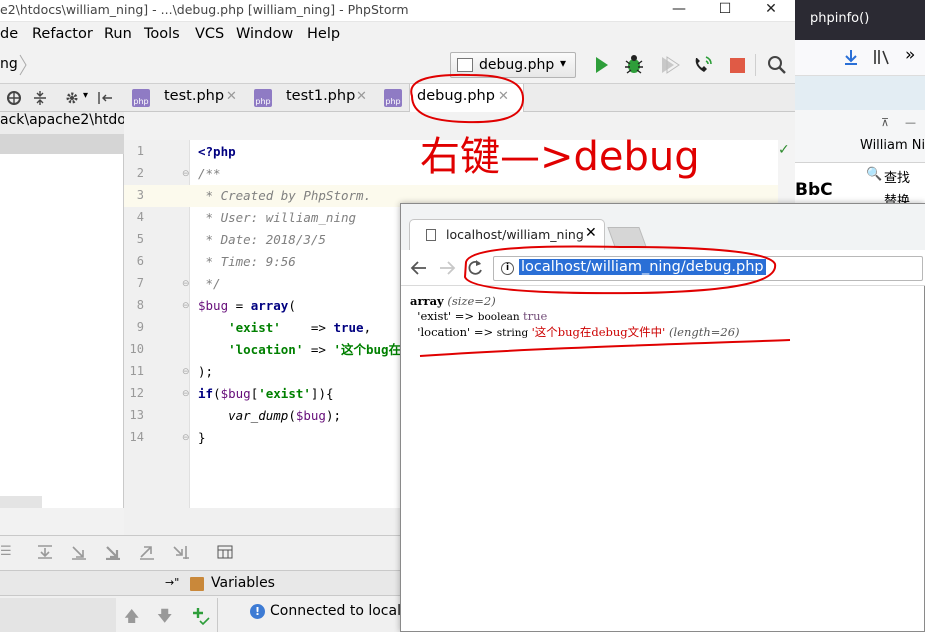 This screenshot has width=925, height=632. What do you see at coordinates (172, 582) in the screenshot?
I see `pin-arrow-icon: →"` at bounding box center [172, 582].